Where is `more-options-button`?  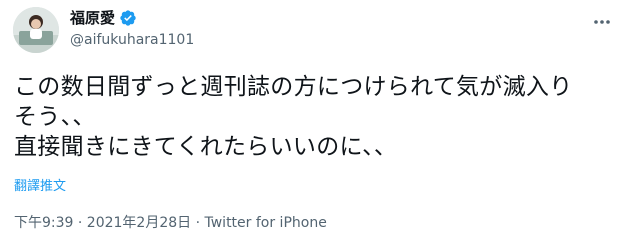 more-options-button is located at coordinates (602, 22).